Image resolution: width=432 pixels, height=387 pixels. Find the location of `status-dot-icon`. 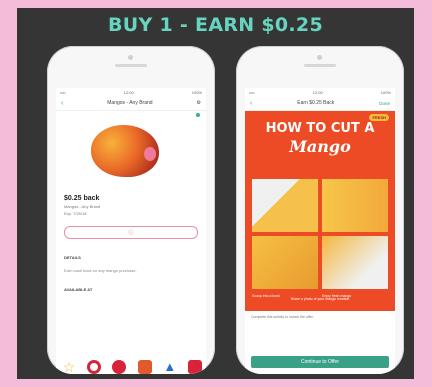

status-dot-icon is located at coordinates (198, 115).